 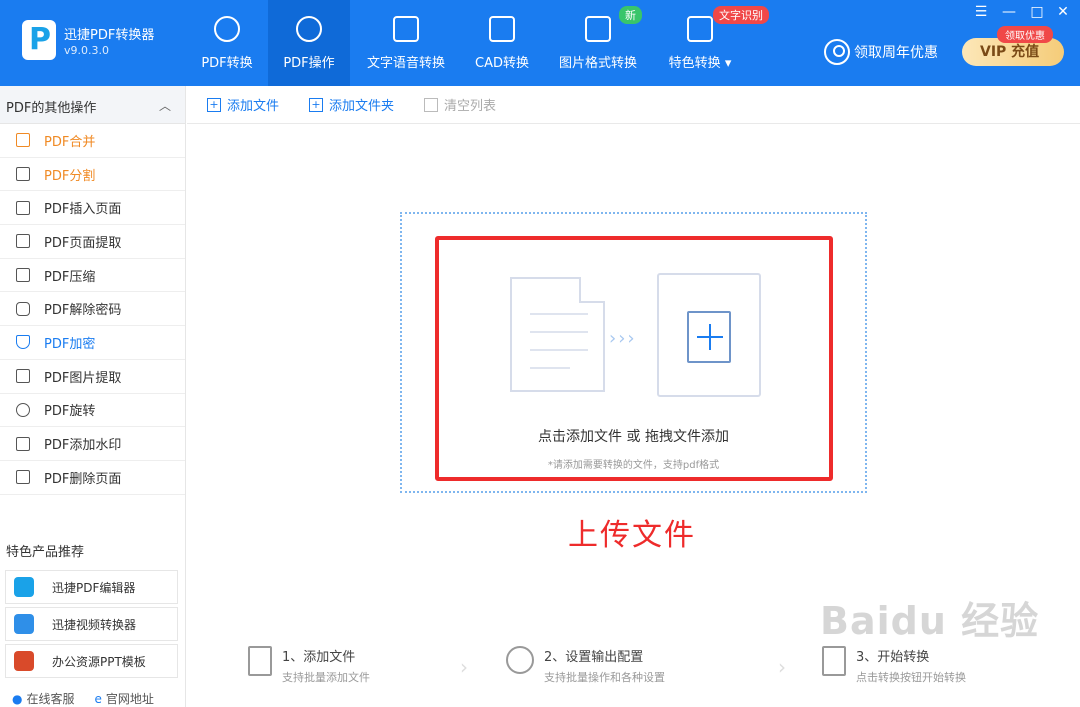 What do you see at coordinates (39, 40) in the screenshot?
I see `app-logo: P` at bounding box center [39, 40].